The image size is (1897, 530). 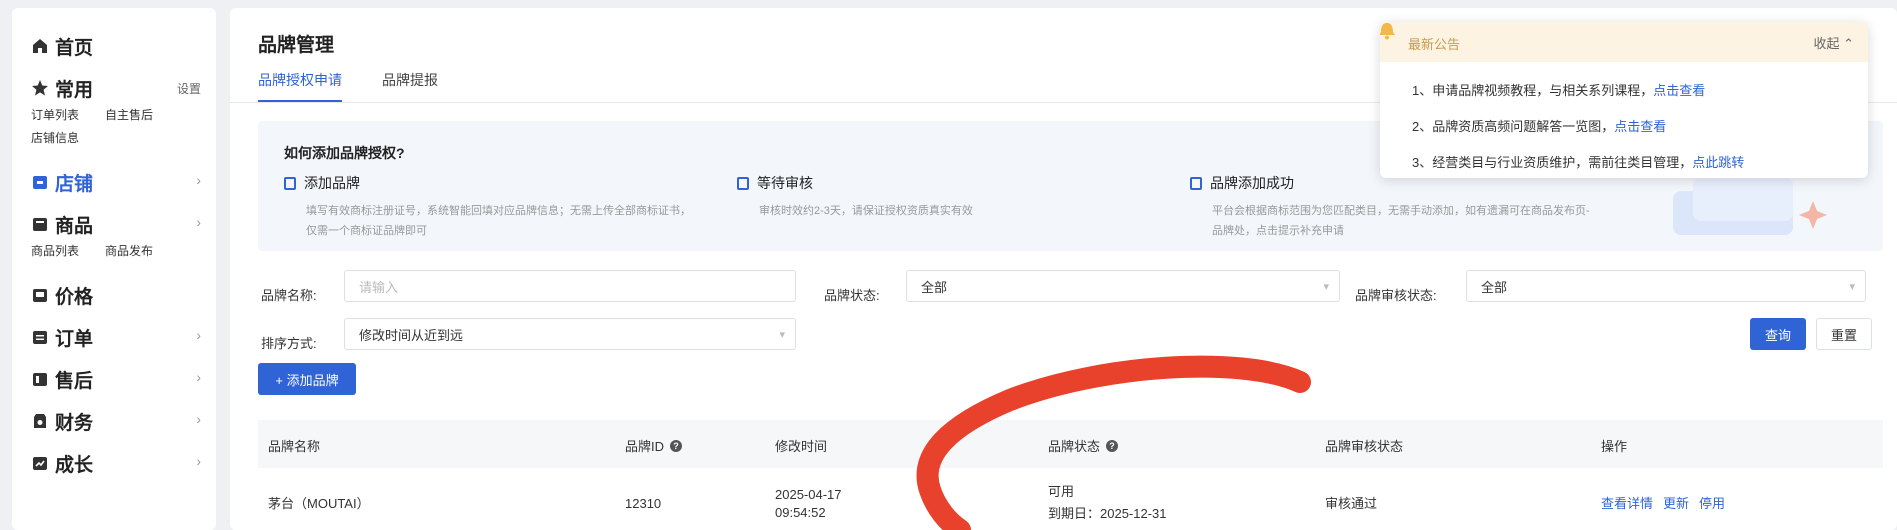 What do you see at coordinates (1552, 162) in the screenshot?
I see `announcement-text: 3、经营类目与行业资质维护，需前往类目管理，` at bounding box center [1552, 162].